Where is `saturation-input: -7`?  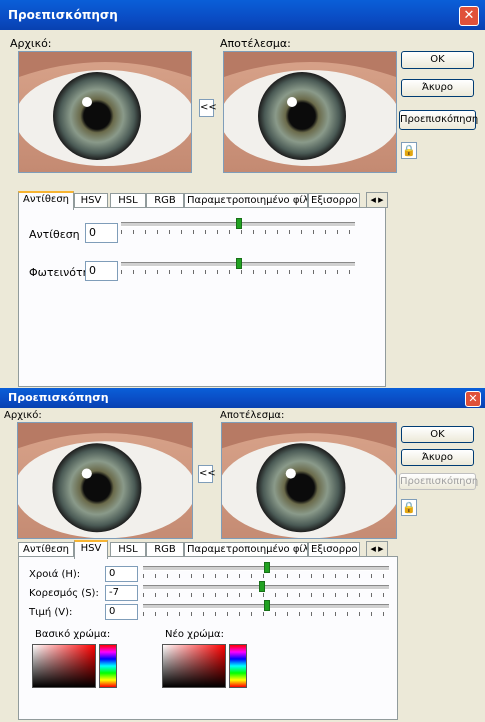
saturation-input: -7 is located at coordinates (121, 593).